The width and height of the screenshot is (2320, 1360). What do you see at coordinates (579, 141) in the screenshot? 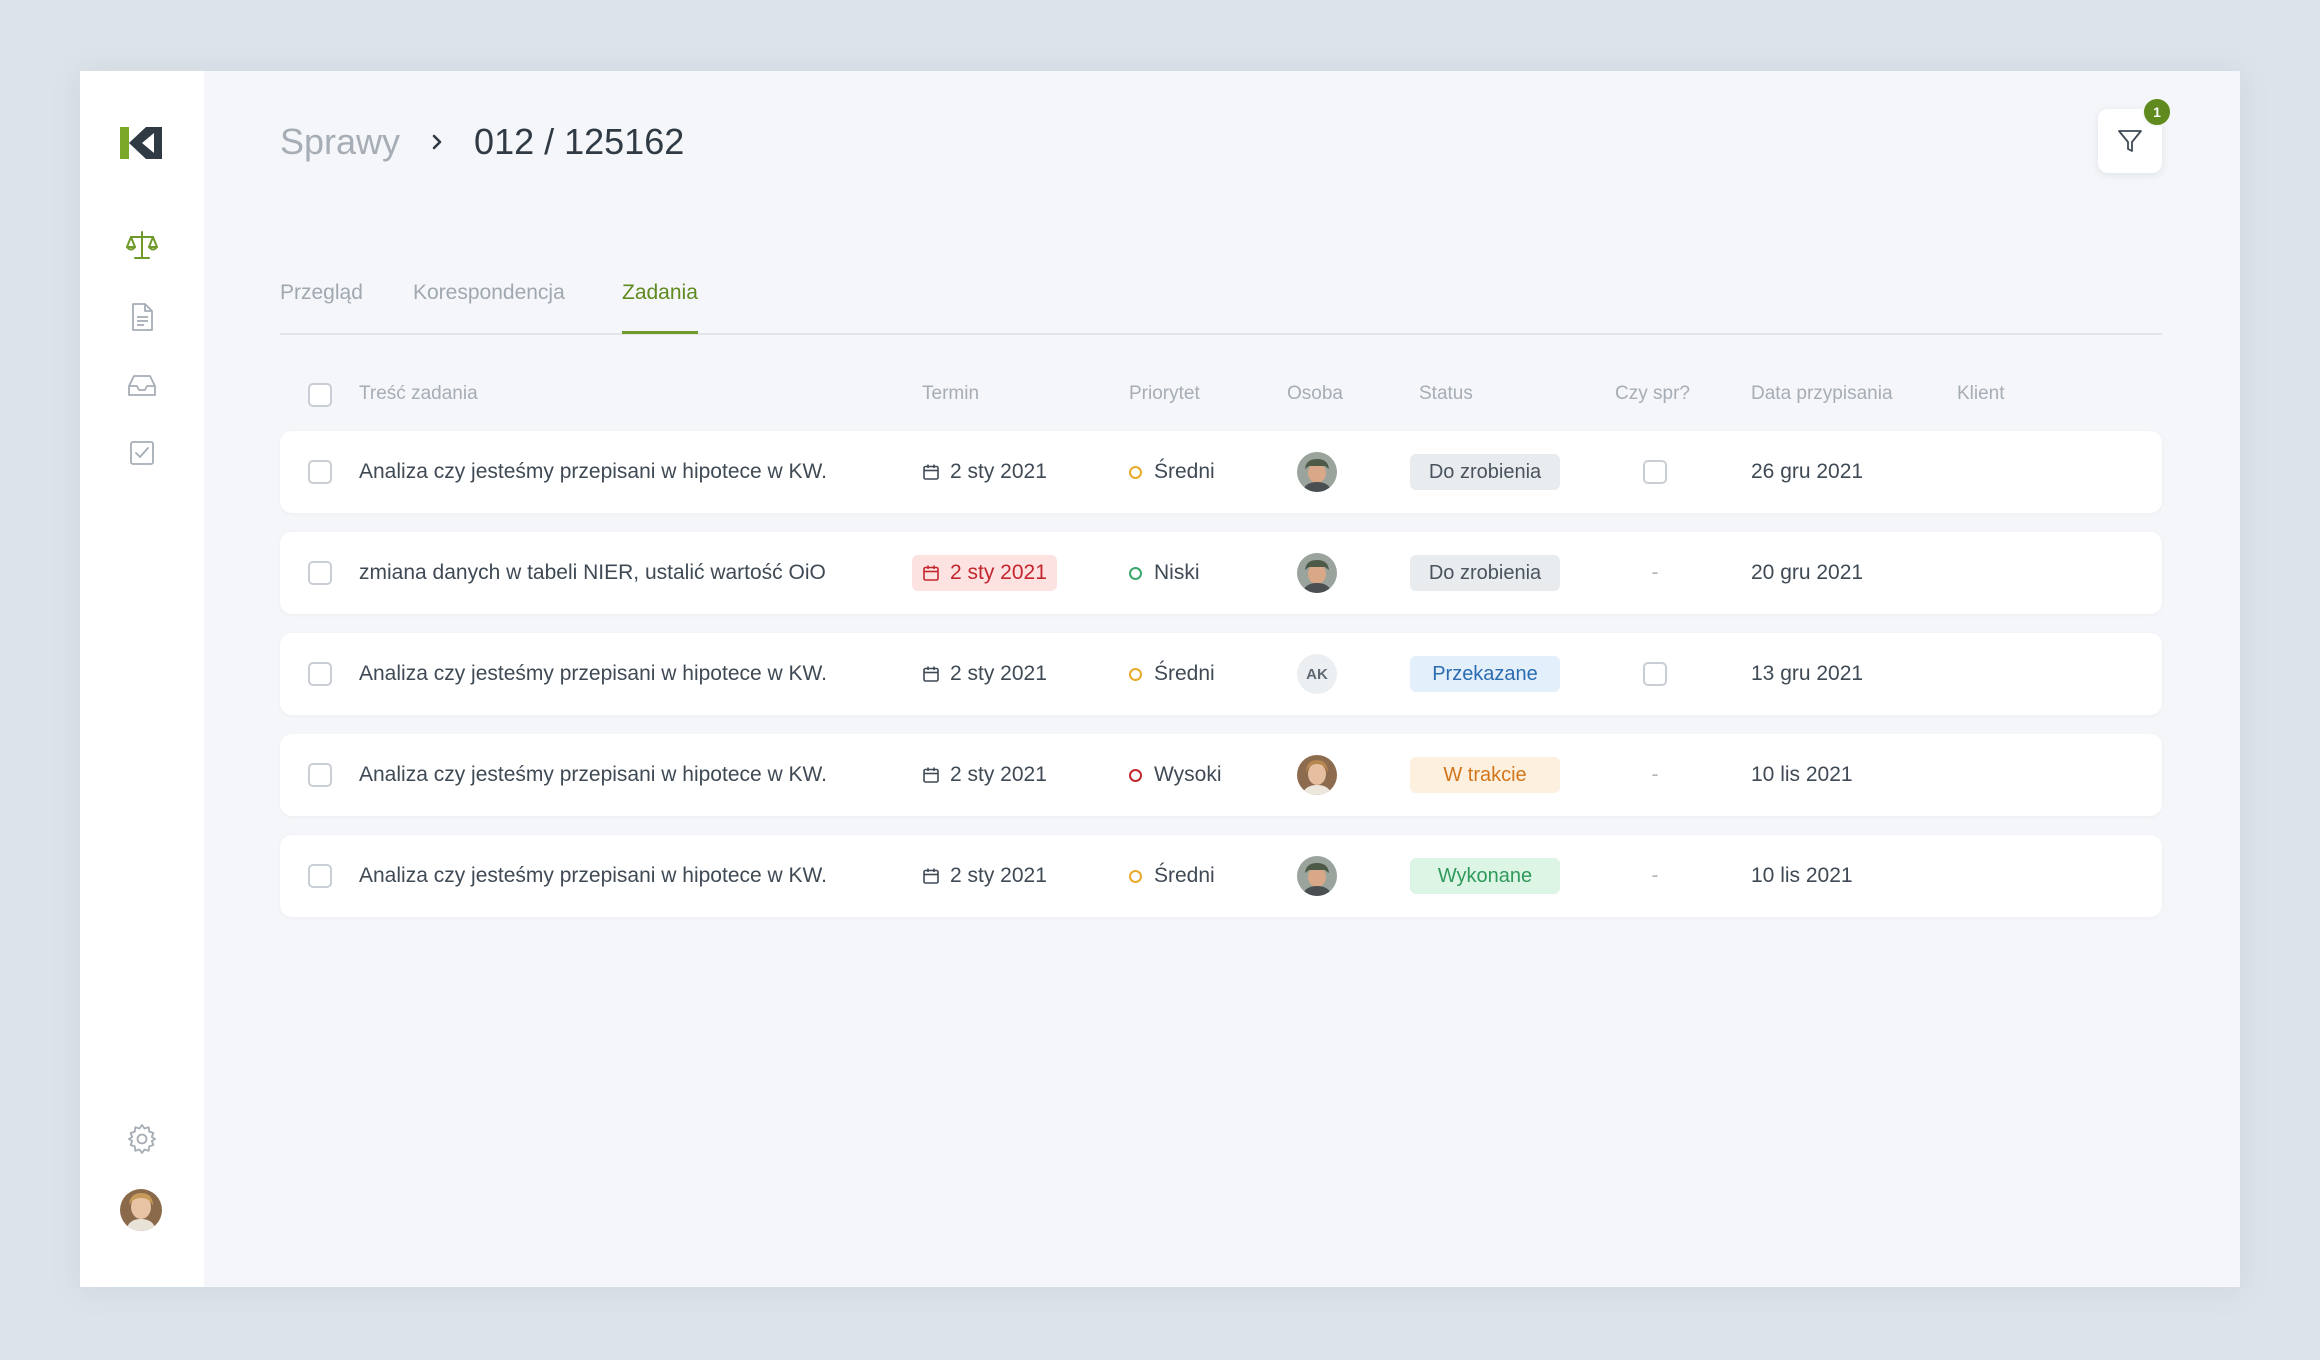
I see `page-title: 012 / 125162` at bounding box center [579, 141].